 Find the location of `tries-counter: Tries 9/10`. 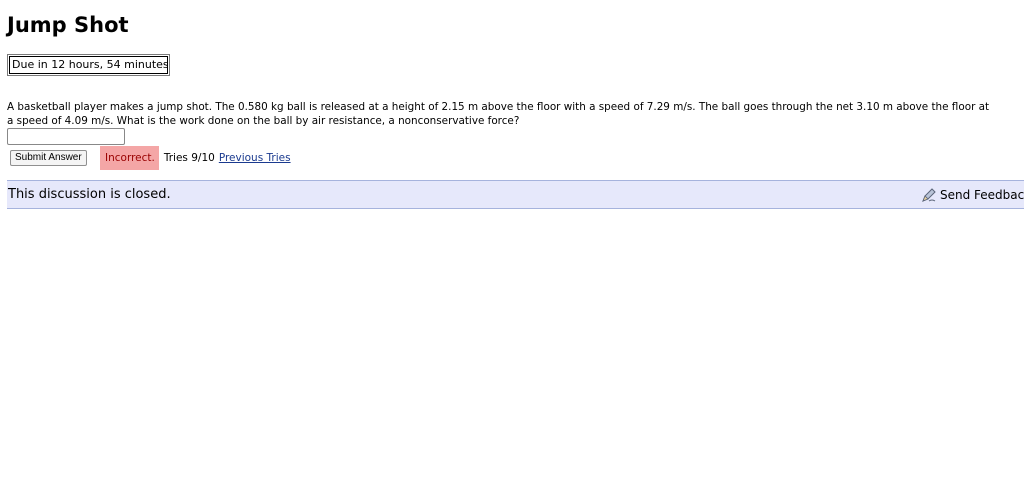

tries-counter: Tries 9/10 is located at coordinates (189, 158).